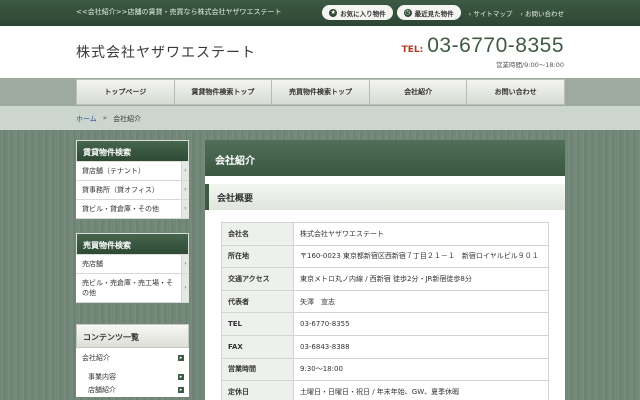 Image resolution: width=640 pixels, height=400 pixels. Describe the element at coordinates (132, 390) in the screenshot. I see `contents-item-shop: 店舗紹介 ▸` at that location.